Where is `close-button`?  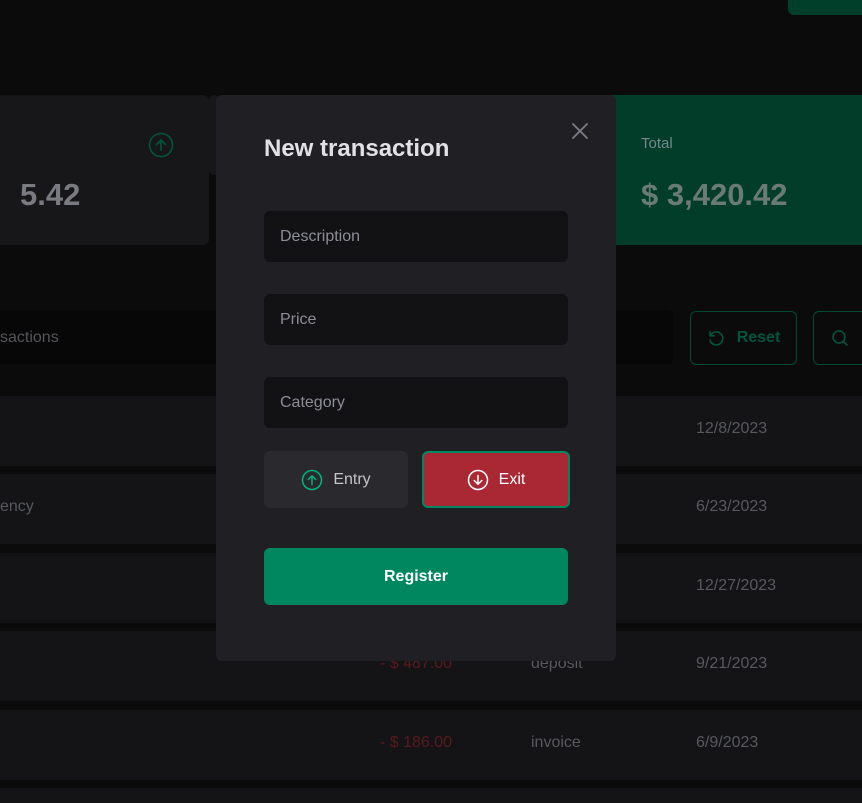 close-button is located at coordinates (580, 131).